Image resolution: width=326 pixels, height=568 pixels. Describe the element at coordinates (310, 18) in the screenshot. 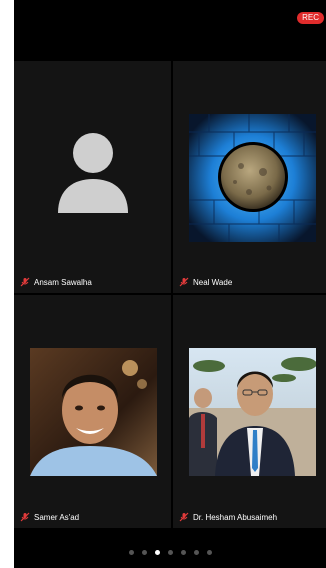

I see `recording-badge: REC` at that location.